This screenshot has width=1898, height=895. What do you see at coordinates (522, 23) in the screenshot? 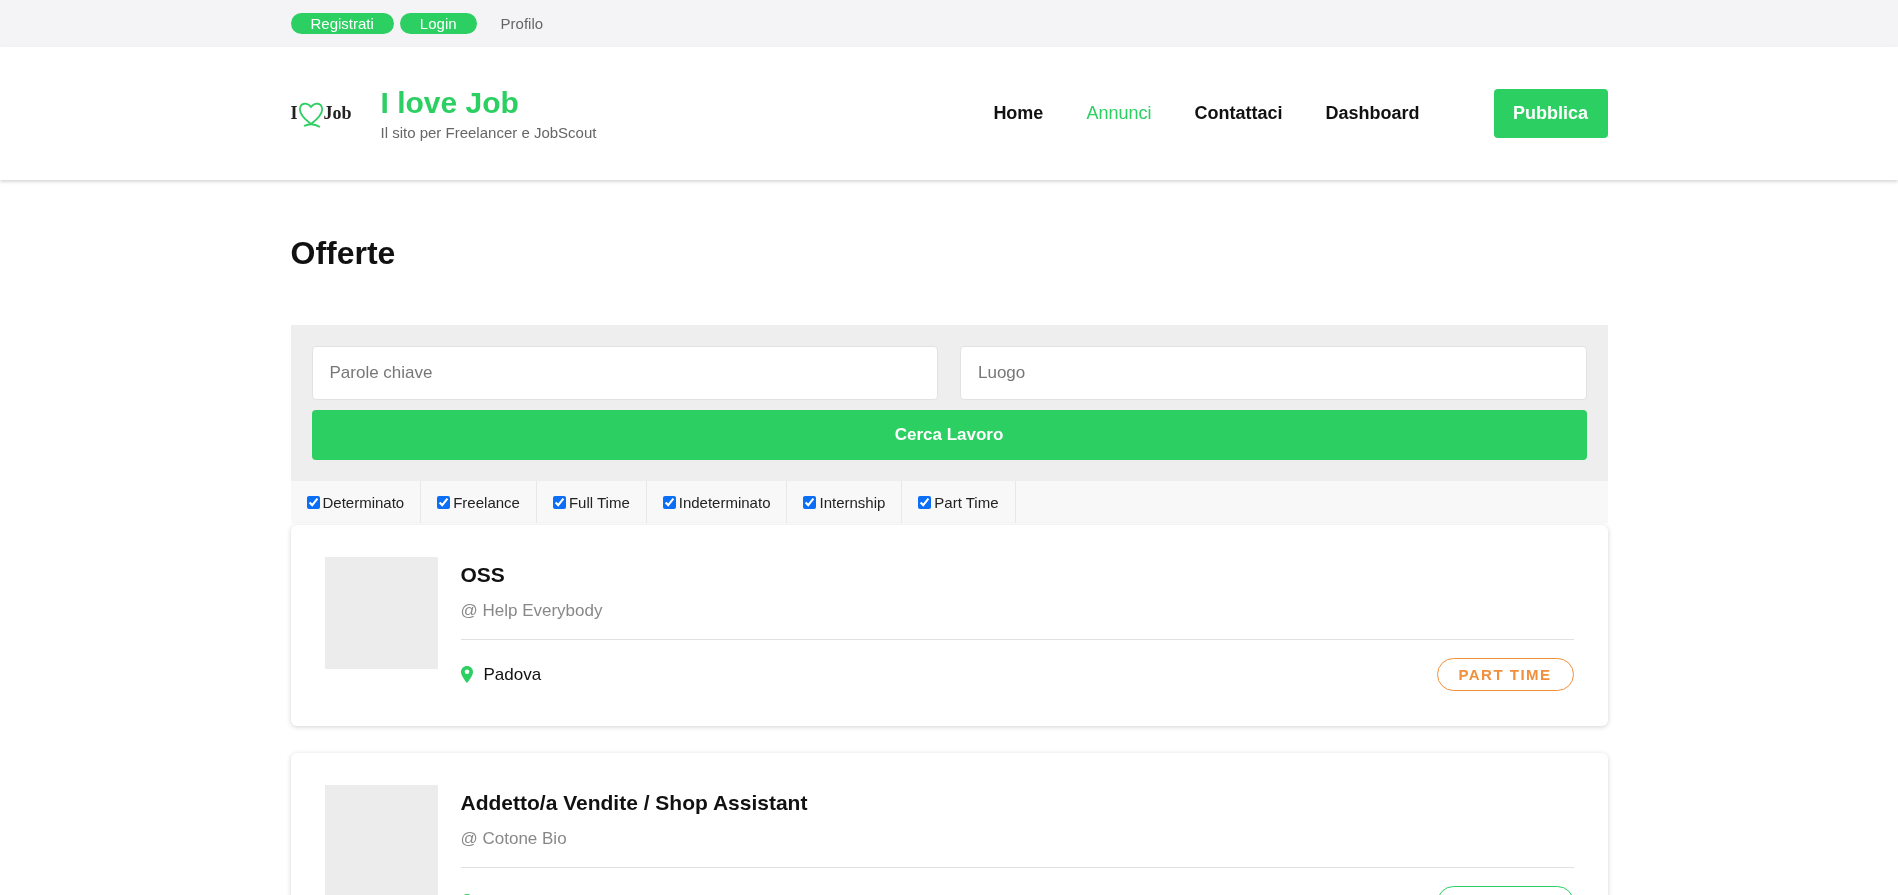
I see `profile-link: Profilo` at bounding box center [522, 23].